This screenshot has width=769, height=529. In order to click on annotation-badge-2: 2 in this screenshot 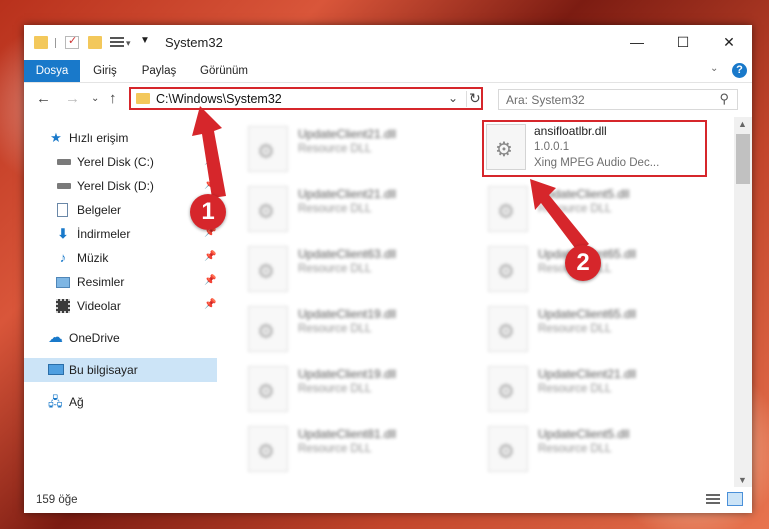, I will do `click(583, 263)`.